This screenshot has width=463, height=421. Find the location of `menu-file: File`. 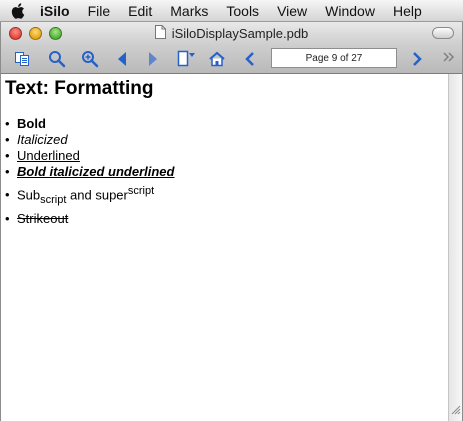

menu-file: File is located at coordinates (99, 11).